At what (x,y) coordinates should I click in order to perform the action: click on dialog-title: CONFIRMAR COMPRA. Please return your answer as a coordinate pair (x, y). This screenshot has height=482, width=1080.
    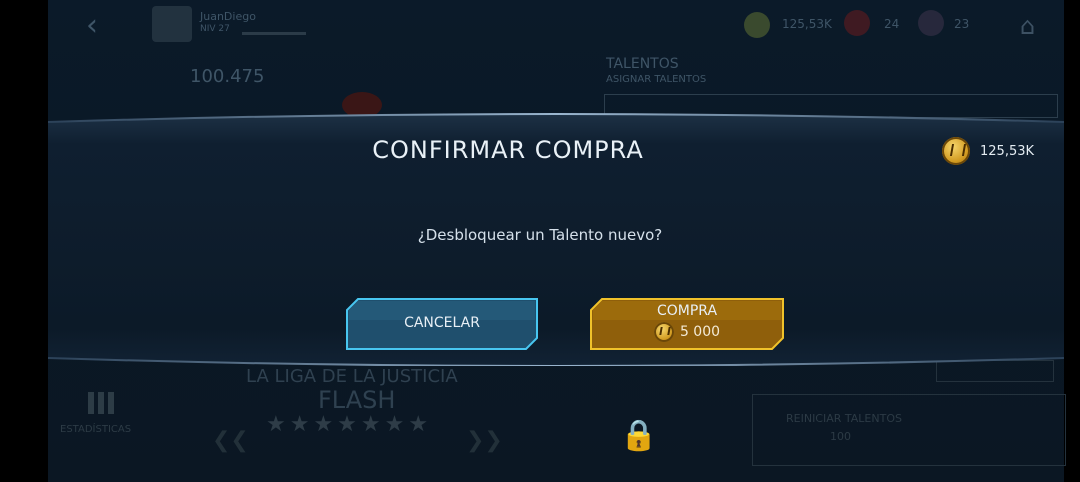
    Looking at the image, I should click on (508, 150).